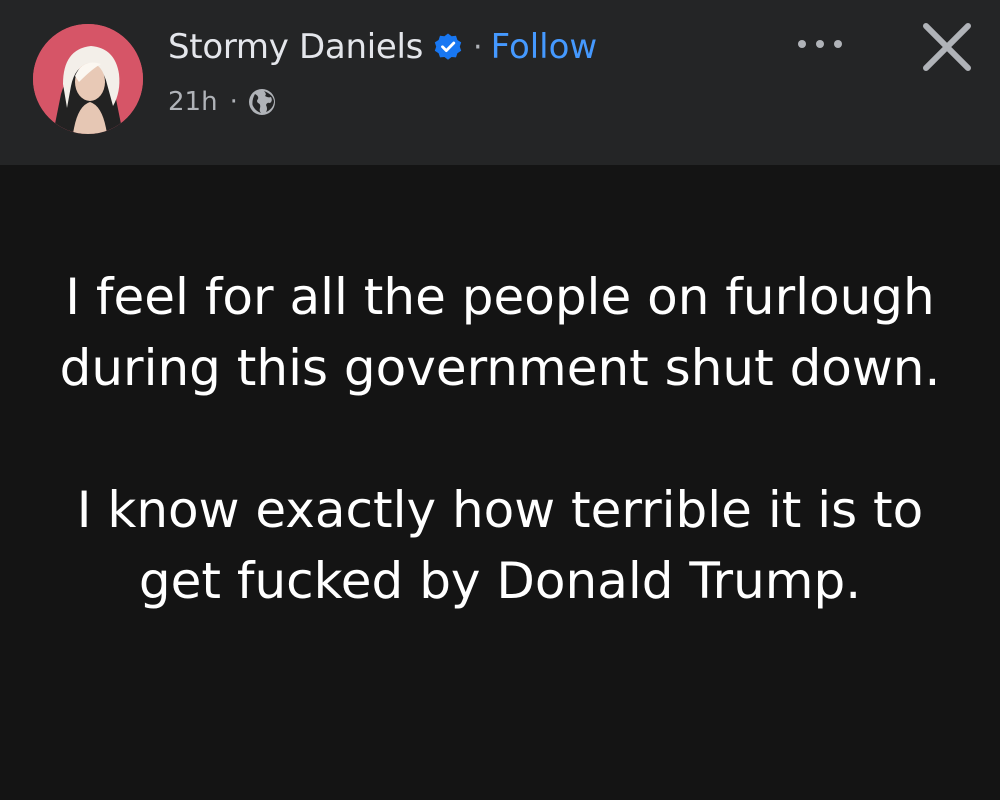  I want to click on close-icon, so click(947, 47).